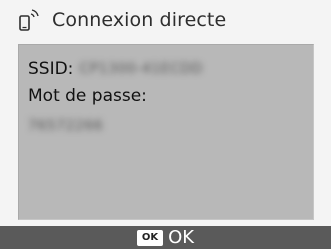 The width and height of the screenshot is (331, 249). Describe the element at coordinates (87, 96) in the screenshot. I see `password-label: Mot de passe:` at that location.